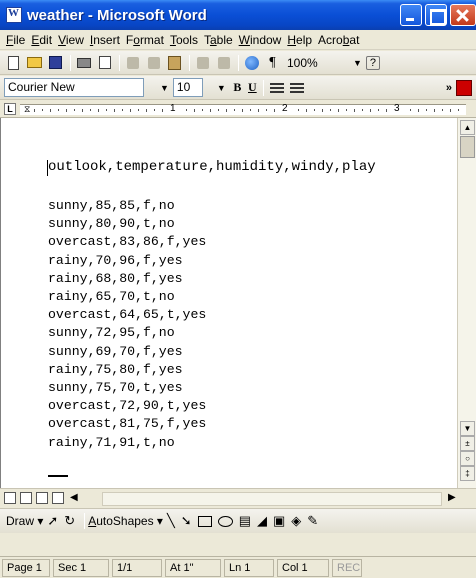 This screenshot has width=476, height=578. Describe the element at coordinates (26, 498) in the screenshot. I see `web-layout-view-icon` at that location.